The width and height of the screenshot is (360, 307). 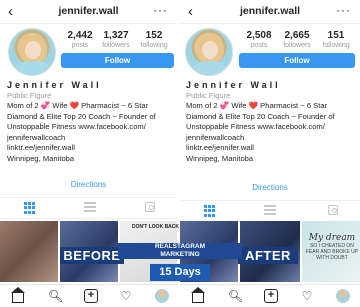 I want to click on bottom-nav-left: 🔍︎ + ♡, so click(x=88, y=295).